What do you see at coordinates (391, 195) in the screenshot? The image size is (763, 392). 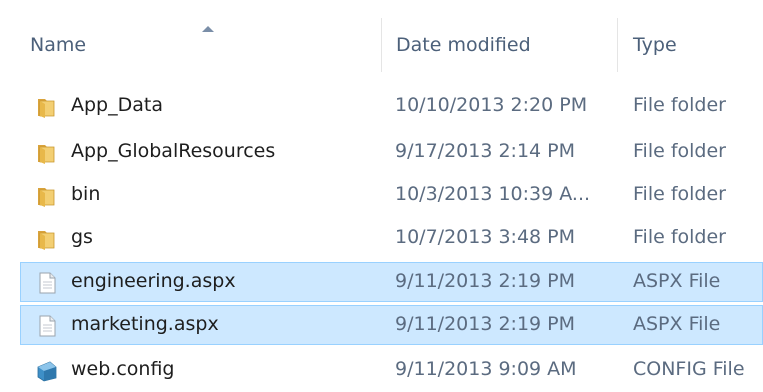 I see `file-row: bin 10/3/2013 10:39 A... File folder` at bounding box center [391, 195].